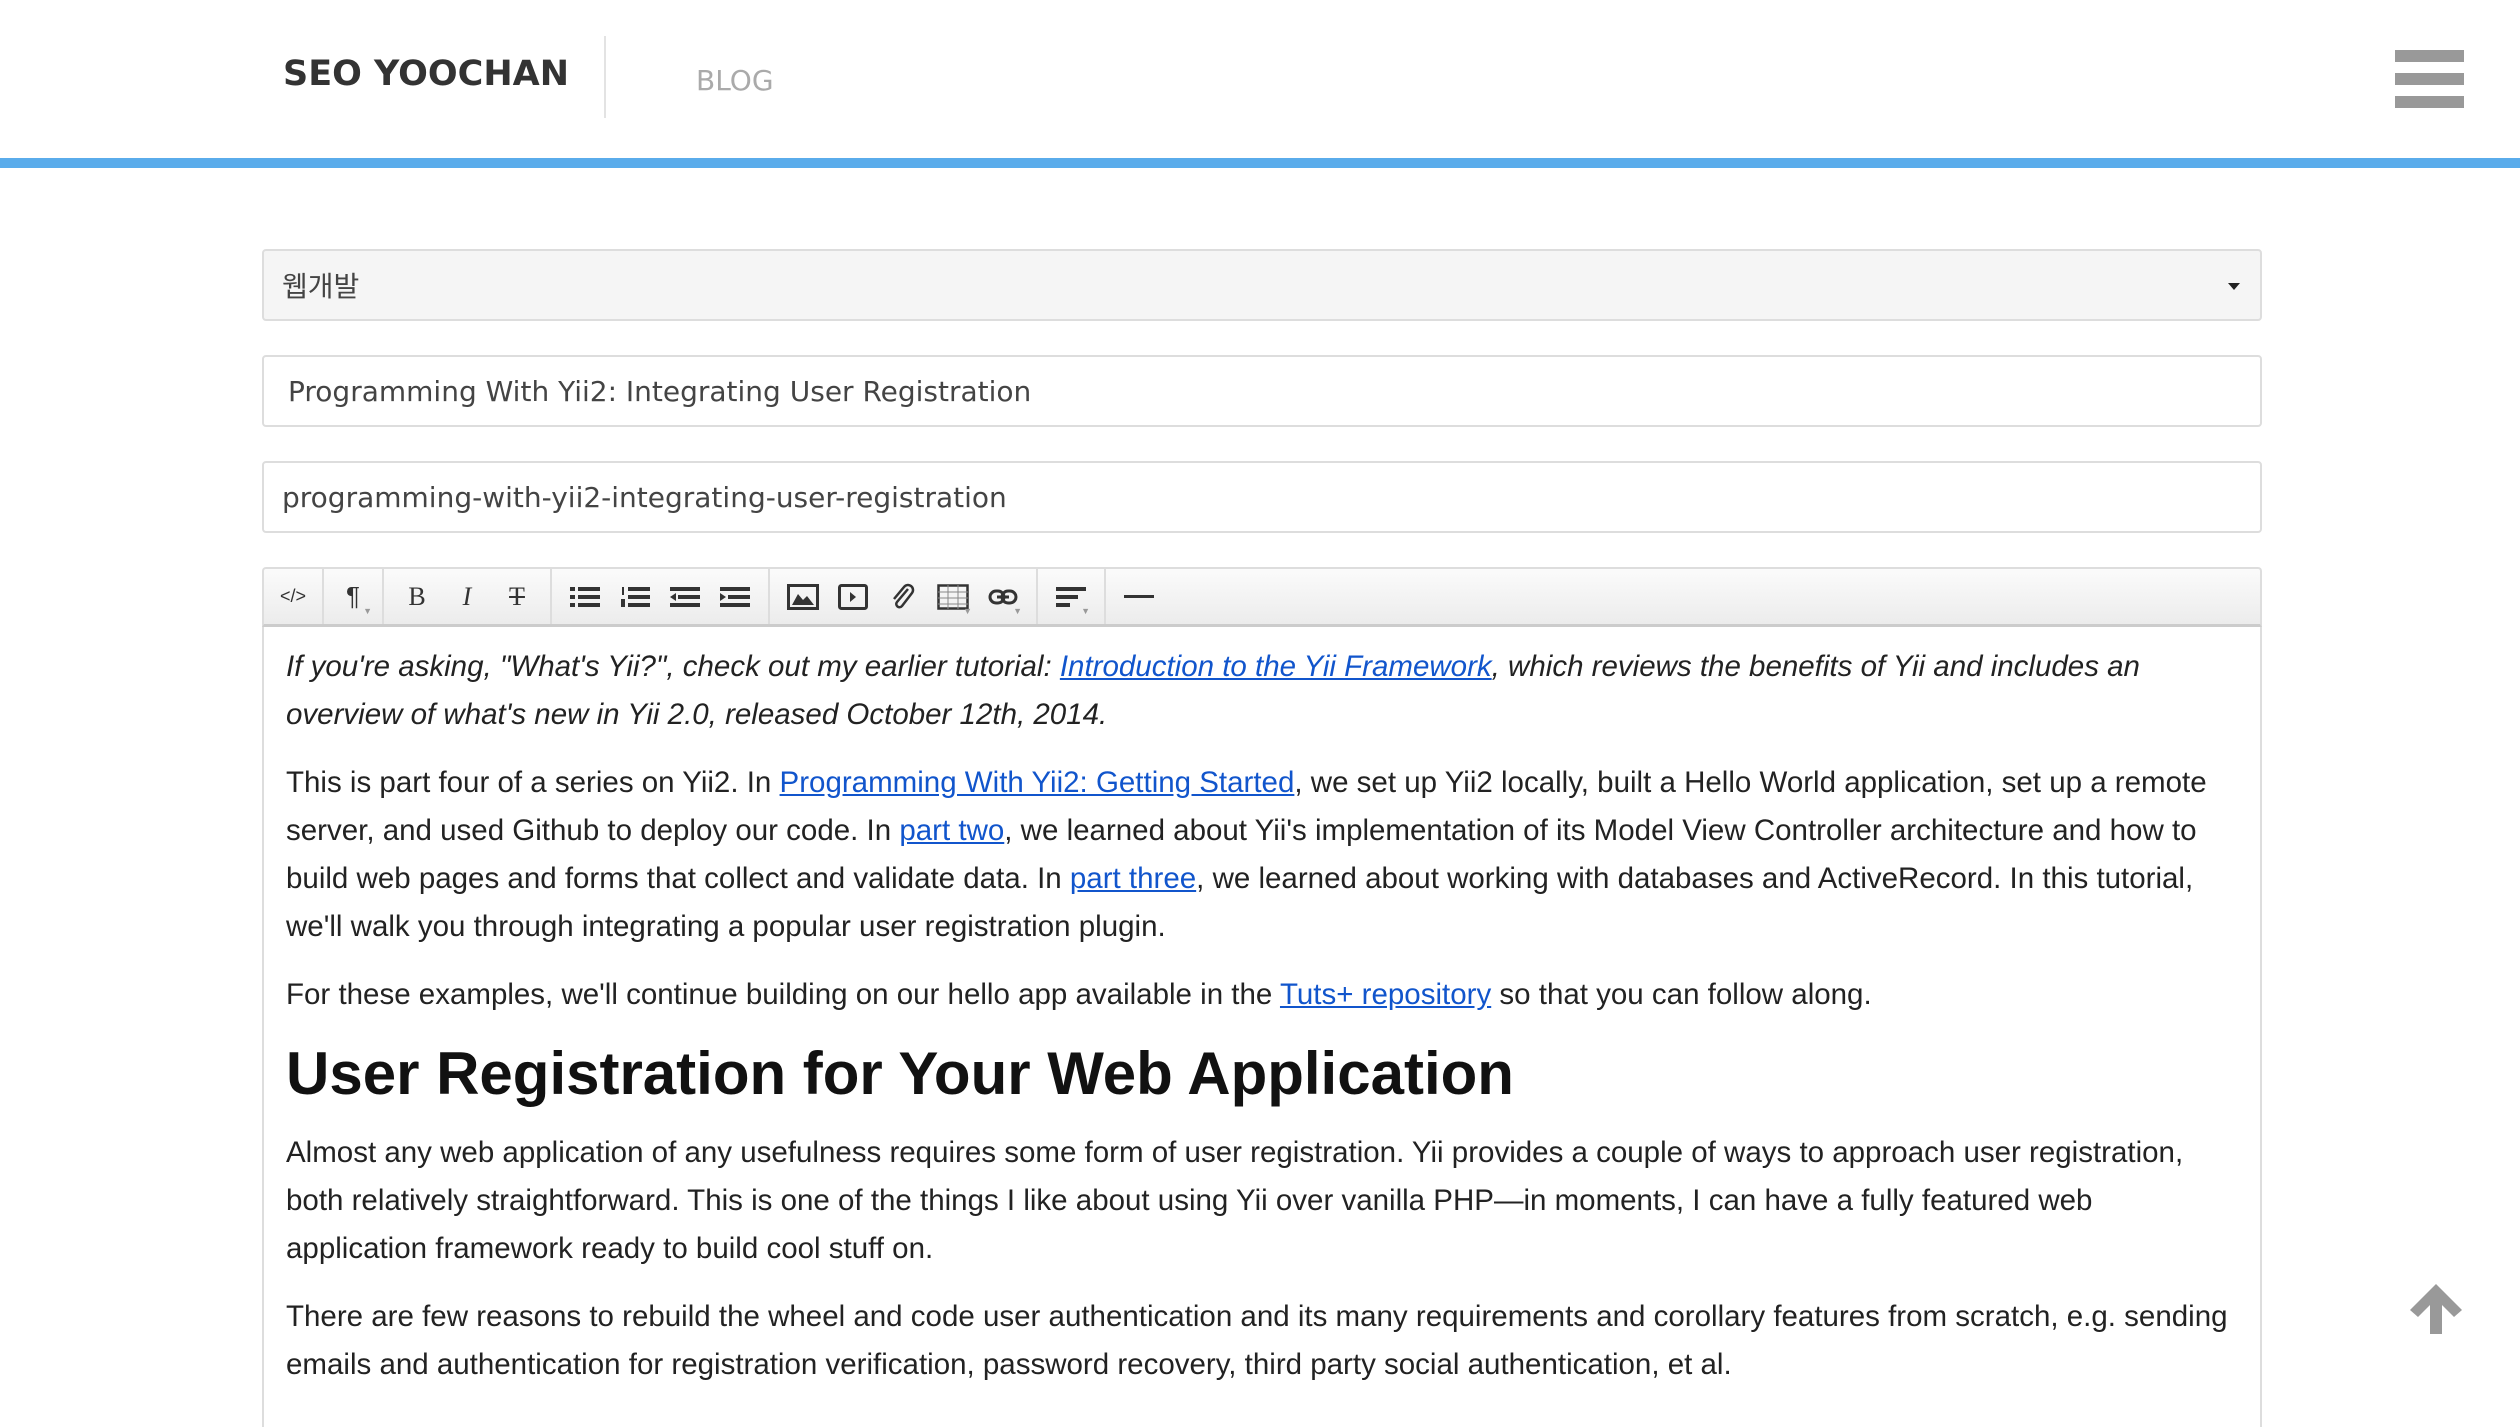 The height and width of the screenshot is (1427, 2520). I want to click on bold-button: B, so click(417, 596).